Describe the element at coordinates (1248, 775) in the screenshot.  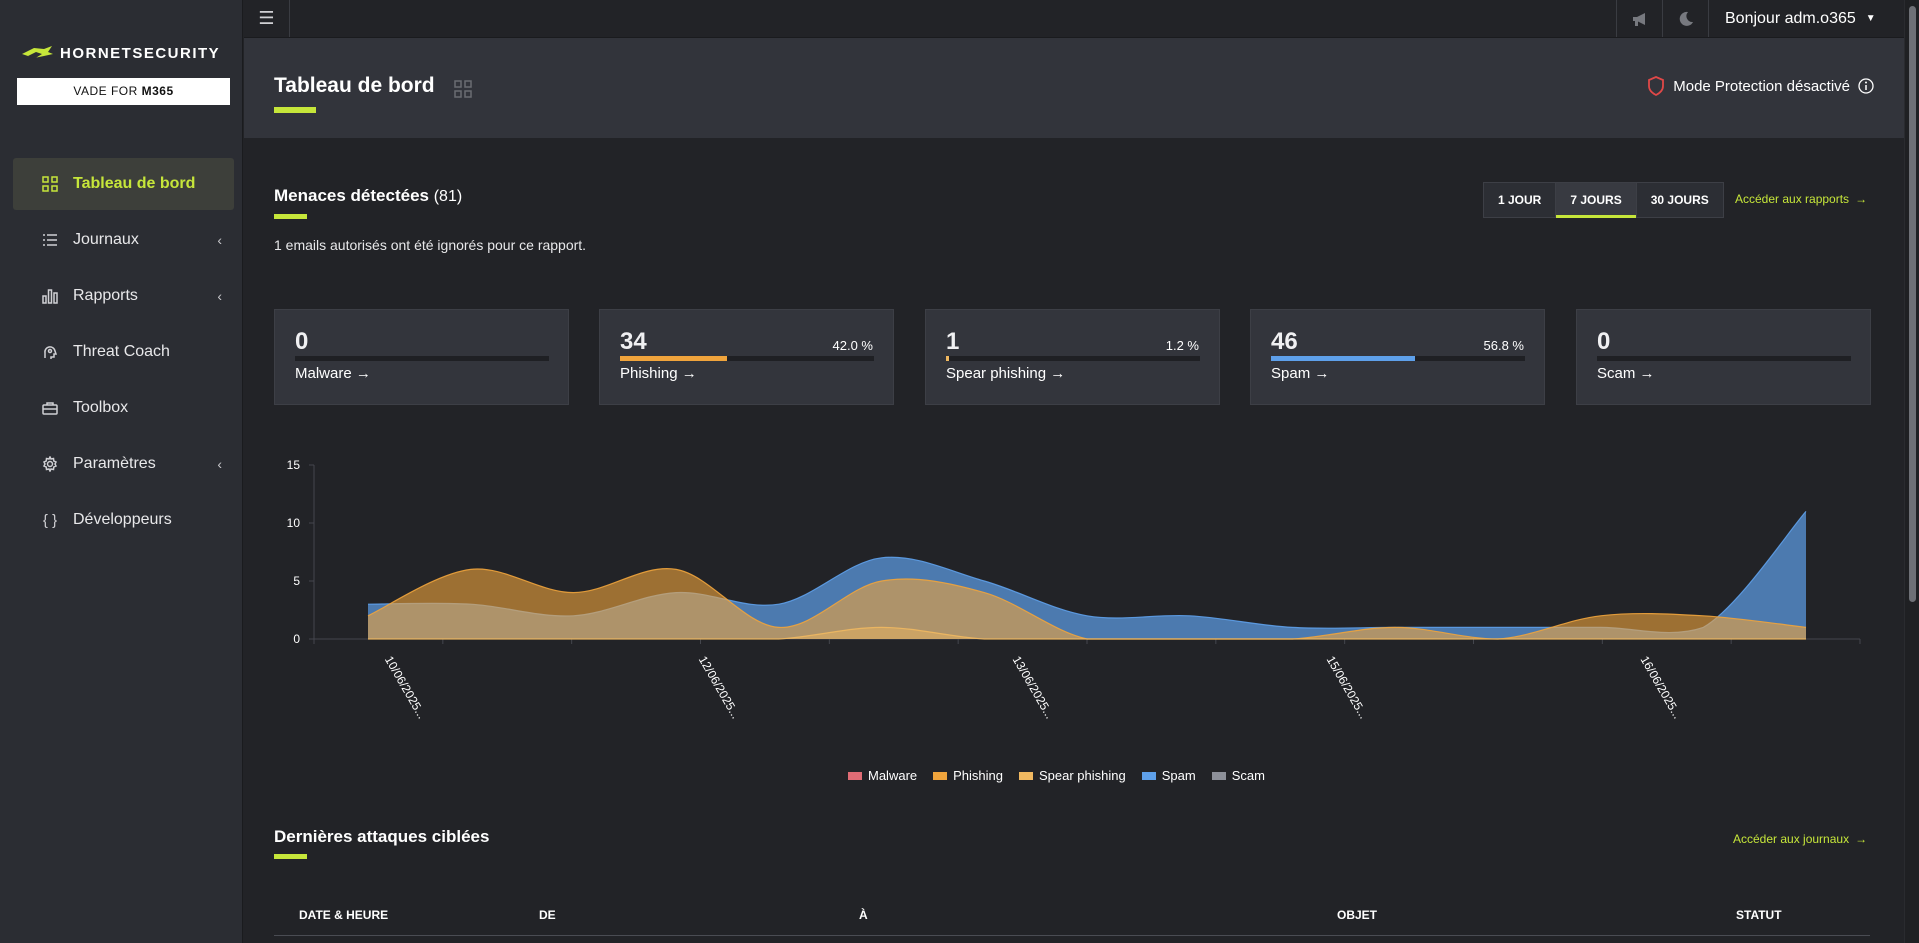
I see `legend-label: Scam` at that location.